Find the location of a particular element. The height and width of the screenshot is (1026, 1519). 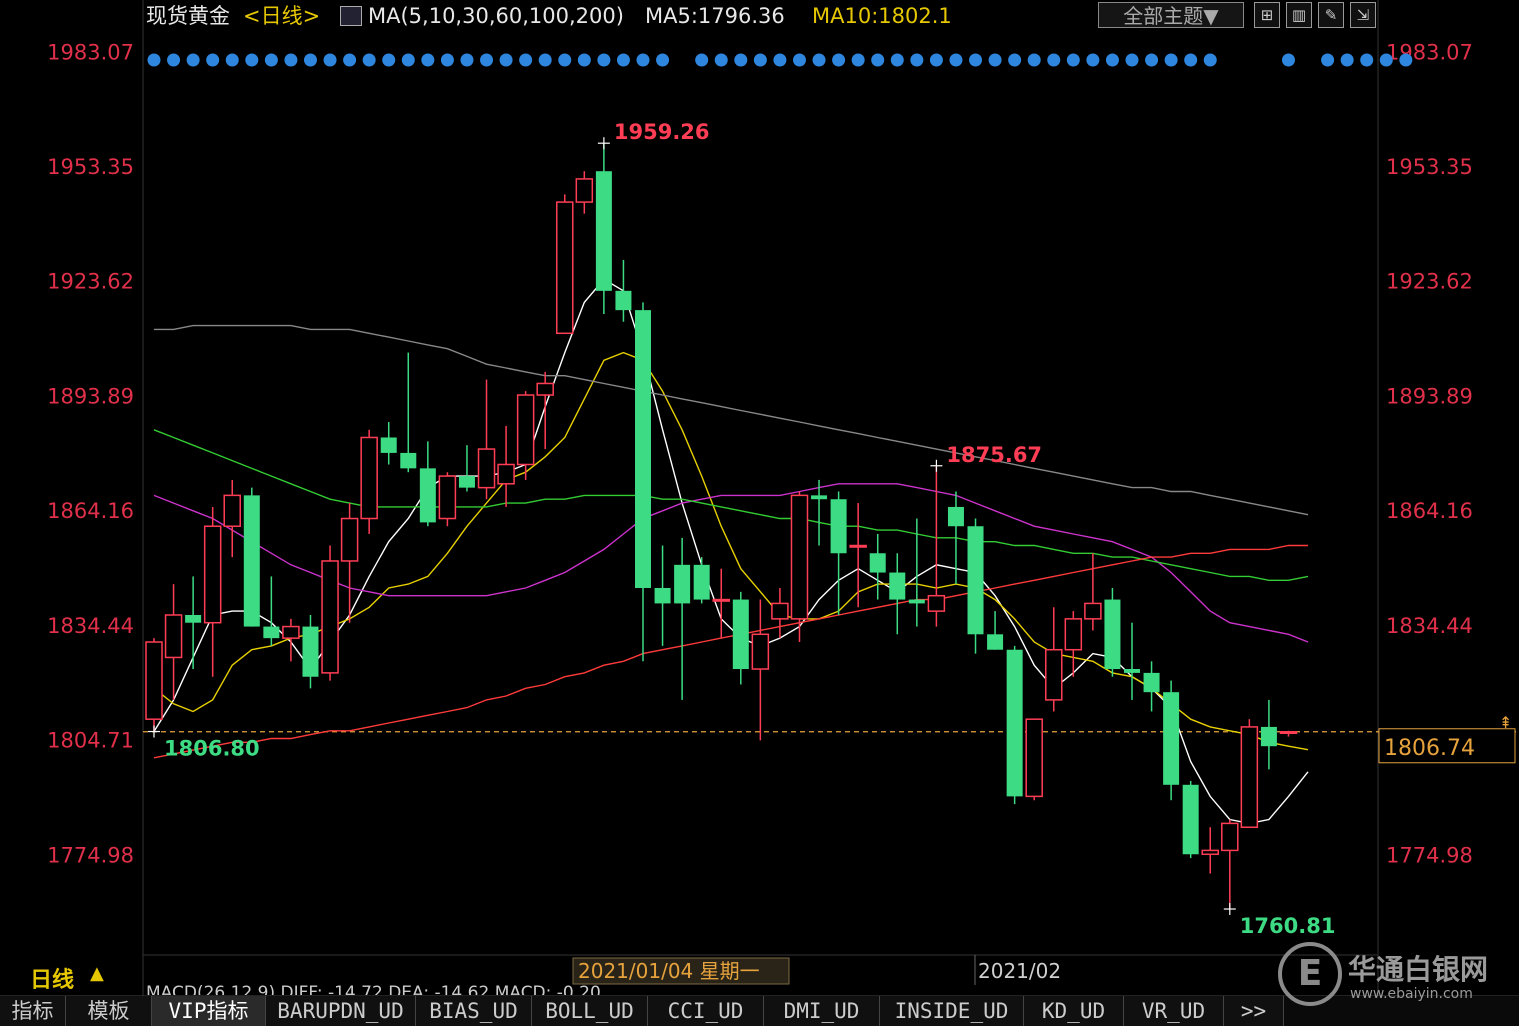

tab-vr_ud: VR_UD is located at coordinates (1174, 1011).